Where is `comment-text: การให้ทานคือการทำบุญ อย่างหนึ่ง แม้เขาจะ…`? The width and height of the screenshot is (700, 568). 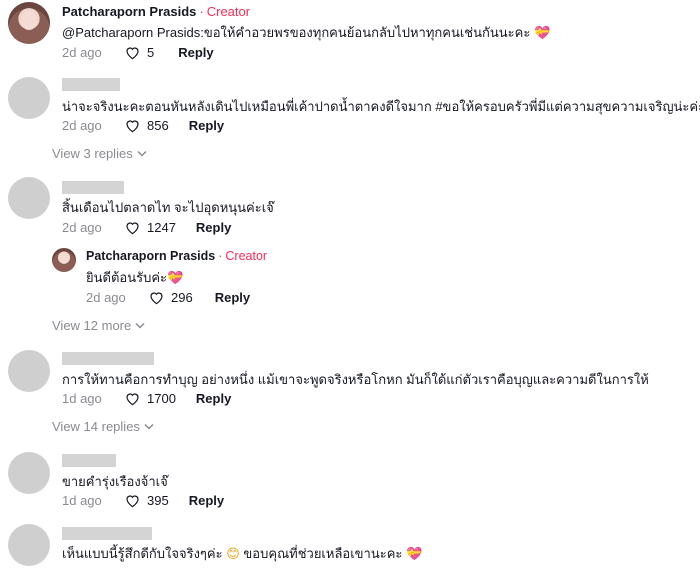 comment-text: การให้ทานคือการทำบุญ อย่างหนึ่ง แม้เขาจะ… is located at coordinates (355, 379).